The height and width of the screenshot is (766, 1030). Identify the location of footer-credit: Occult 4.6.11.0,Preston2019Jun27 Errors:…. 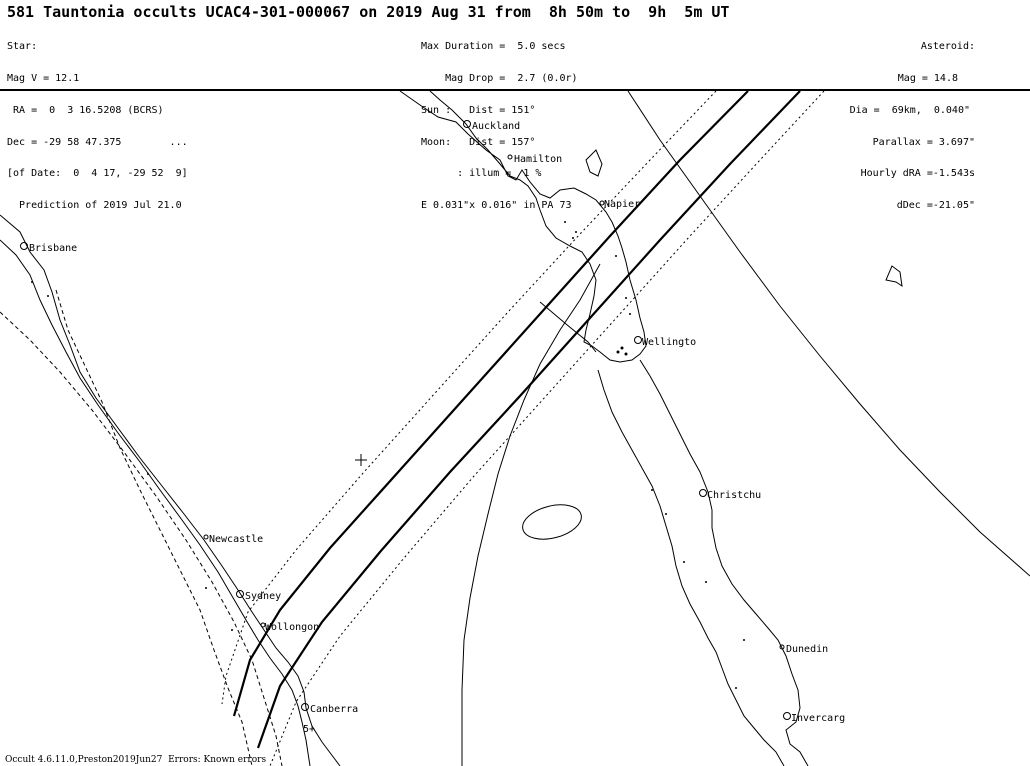
(136, 760).